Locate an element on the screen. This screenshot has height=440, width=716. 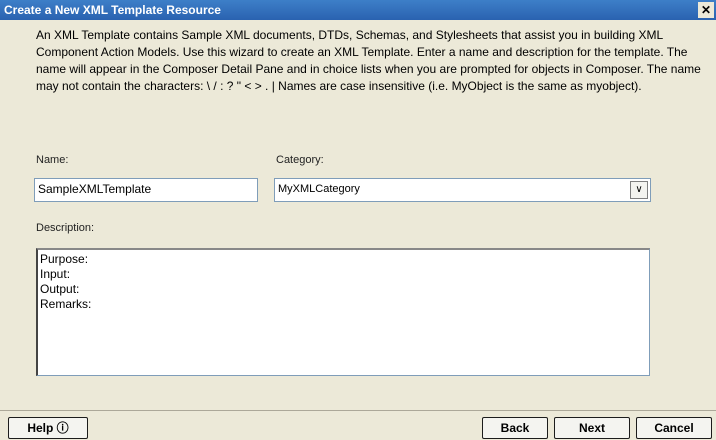
category-select-value: MyXMLCategory is located at coordinates (319, 189).